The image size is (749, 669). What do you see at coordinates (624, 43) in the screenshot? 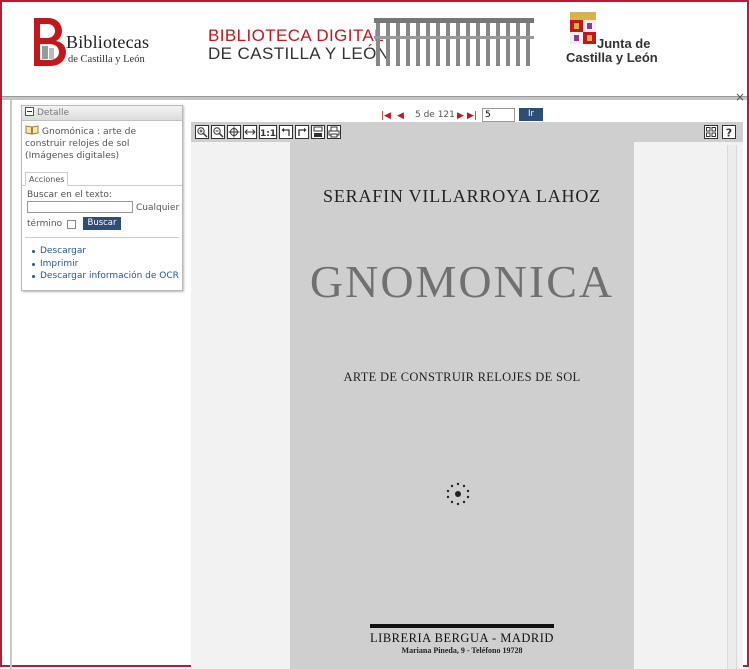
I see `junta-line1: Junta de` at bounding box center [624, 43].